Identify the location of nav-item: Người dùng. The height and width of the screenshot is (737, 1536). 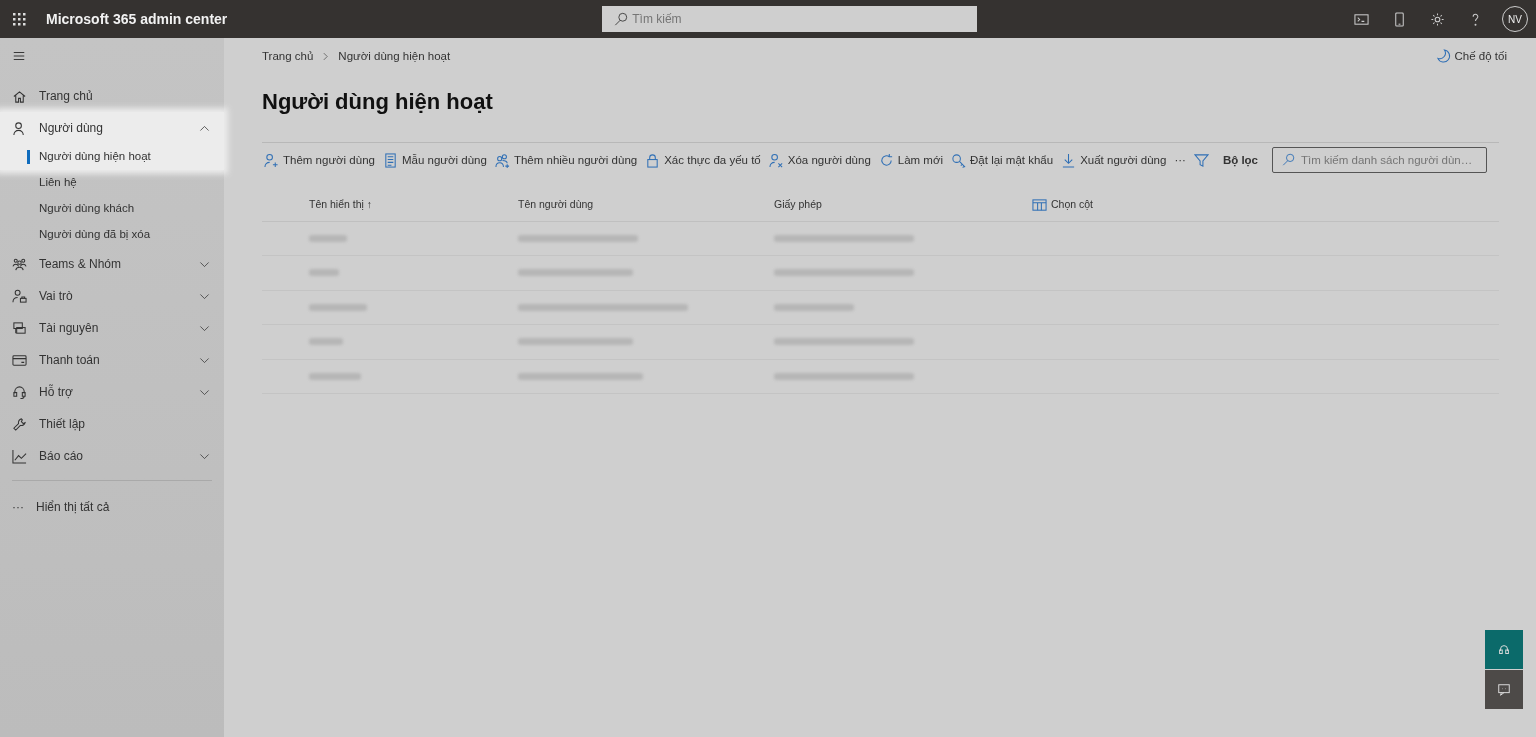
(112, 128).